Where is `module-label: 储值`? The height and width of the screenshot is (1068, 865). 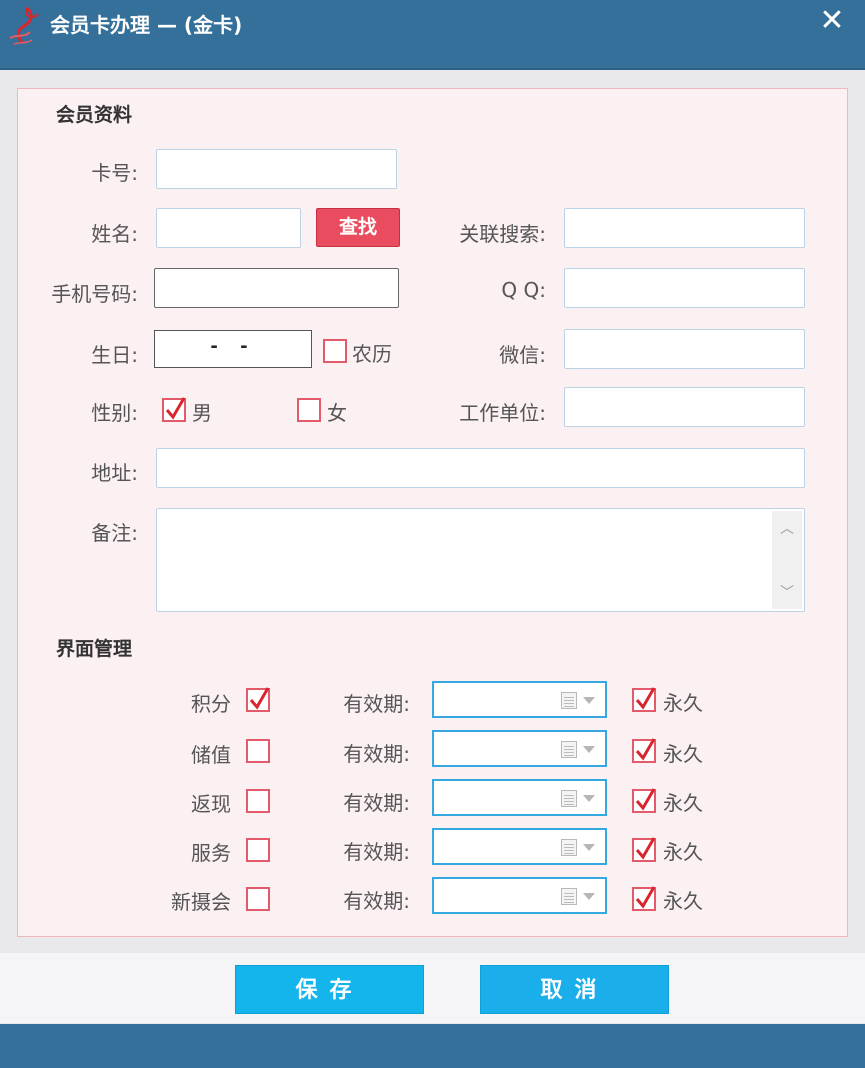 module-label: 储值 is located at coordinates (211, 755).